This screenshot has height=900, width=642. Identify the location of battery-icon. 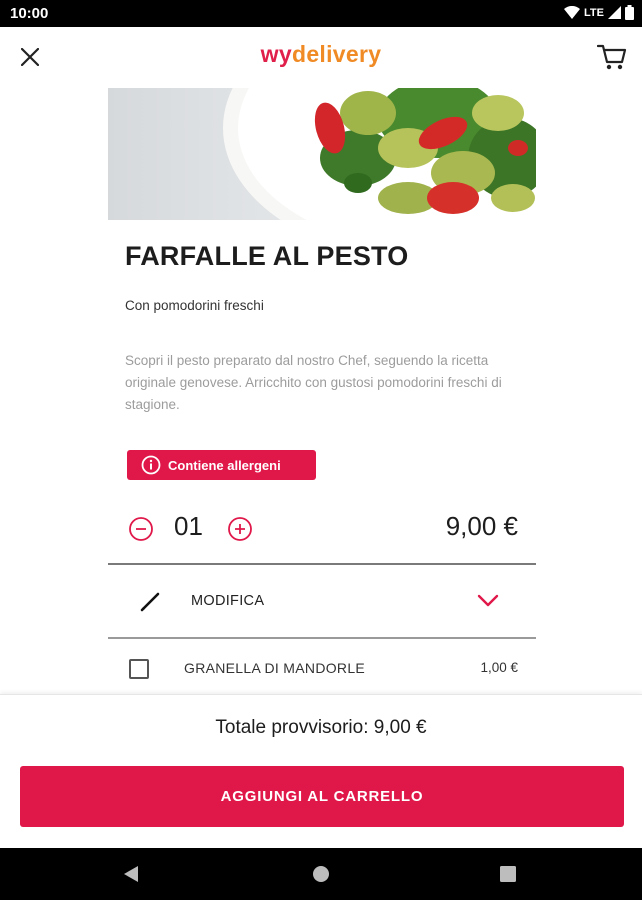
(629, 12).